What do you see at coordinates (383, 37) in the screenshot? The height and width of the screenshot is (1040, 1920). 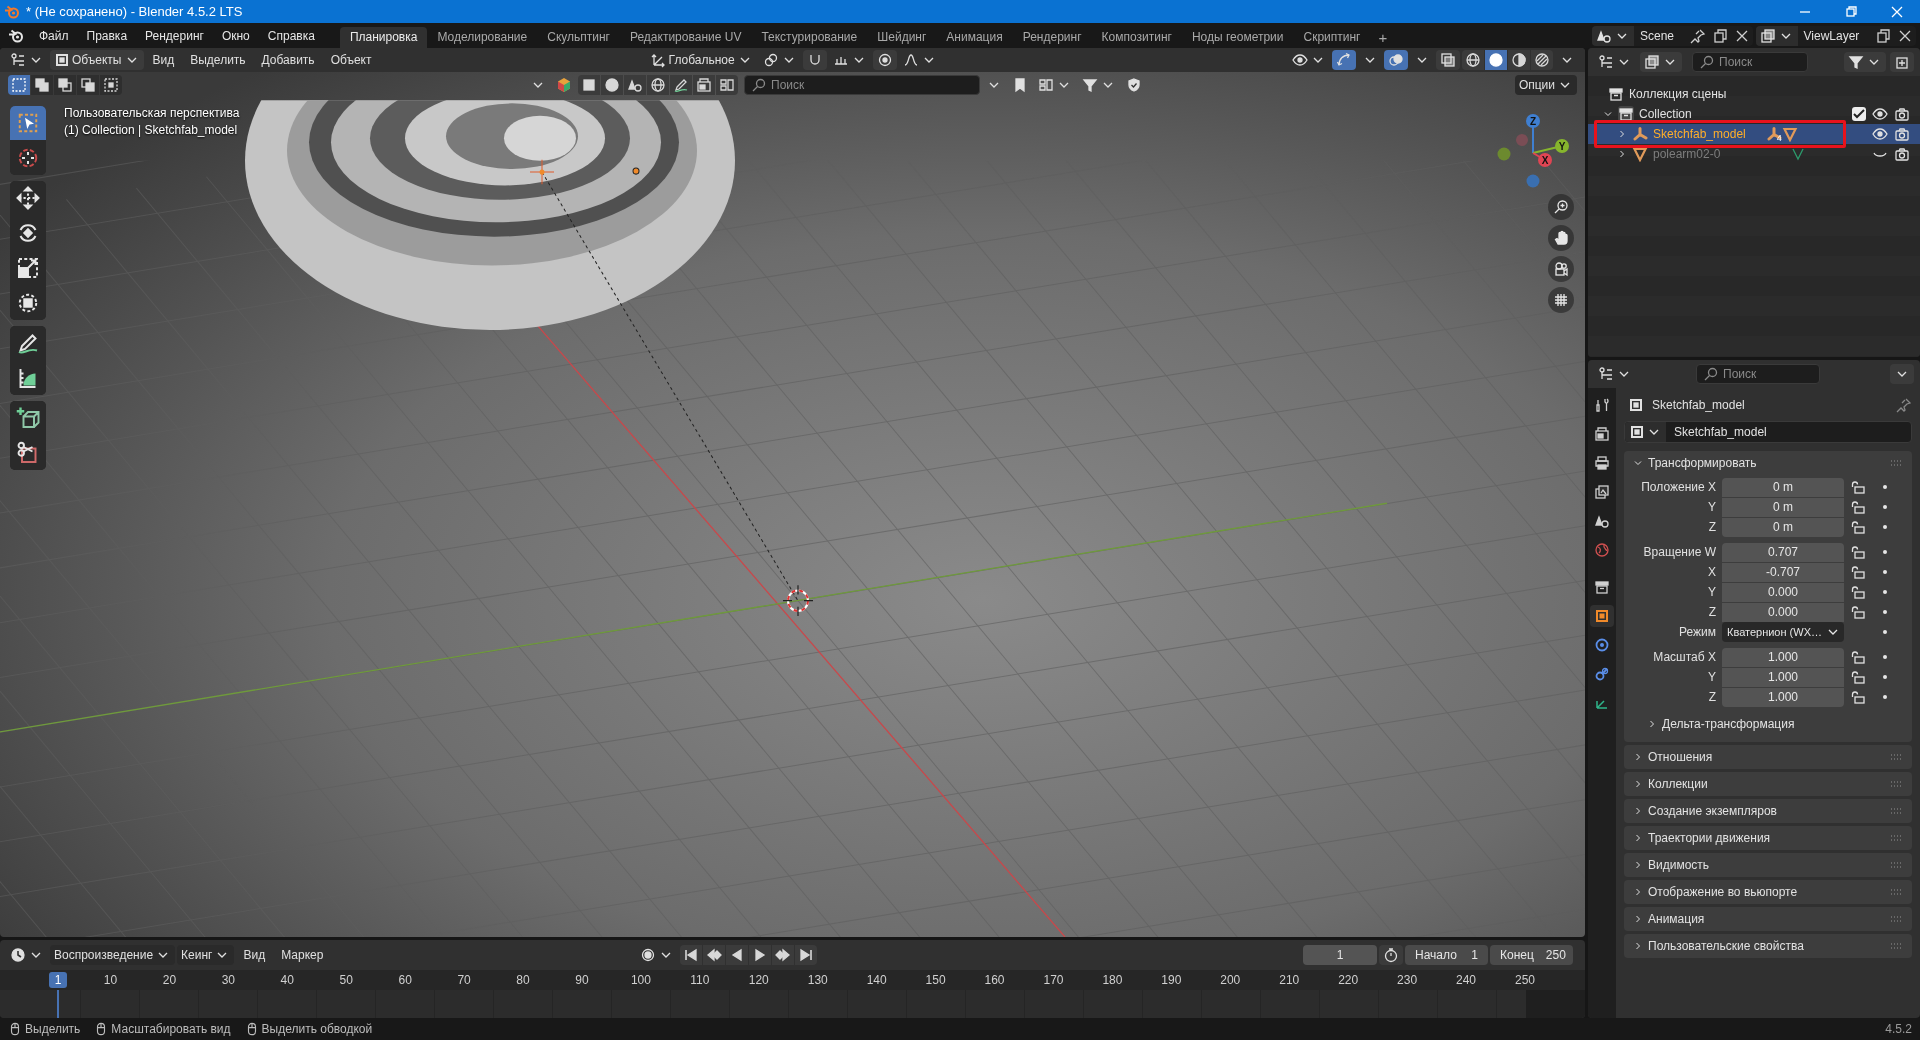 I see `workspace-tab: Планировка` at bounding box center [383, 37].